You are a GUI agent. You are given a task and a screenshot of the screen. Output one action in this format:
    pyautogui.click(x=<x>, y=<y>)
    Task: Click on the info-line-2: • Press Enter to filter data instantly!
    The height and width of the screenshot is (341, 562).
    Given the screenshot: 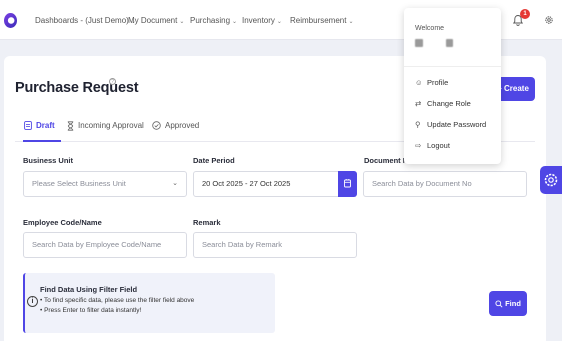 What is the action you would take?
    pyautogui.click(x=91, y=310)
    